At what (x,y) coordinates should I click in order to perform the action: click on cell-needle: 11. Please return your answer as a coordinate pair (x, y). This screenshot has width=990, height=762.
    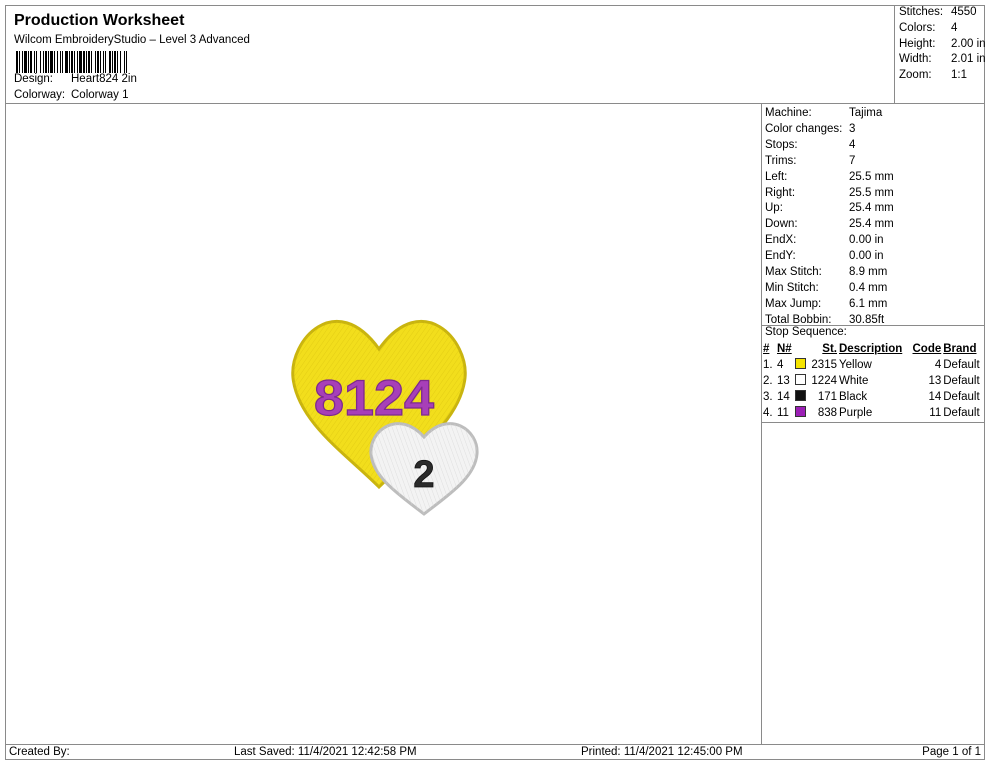
    Looking at the image, I should click on (783, 413).